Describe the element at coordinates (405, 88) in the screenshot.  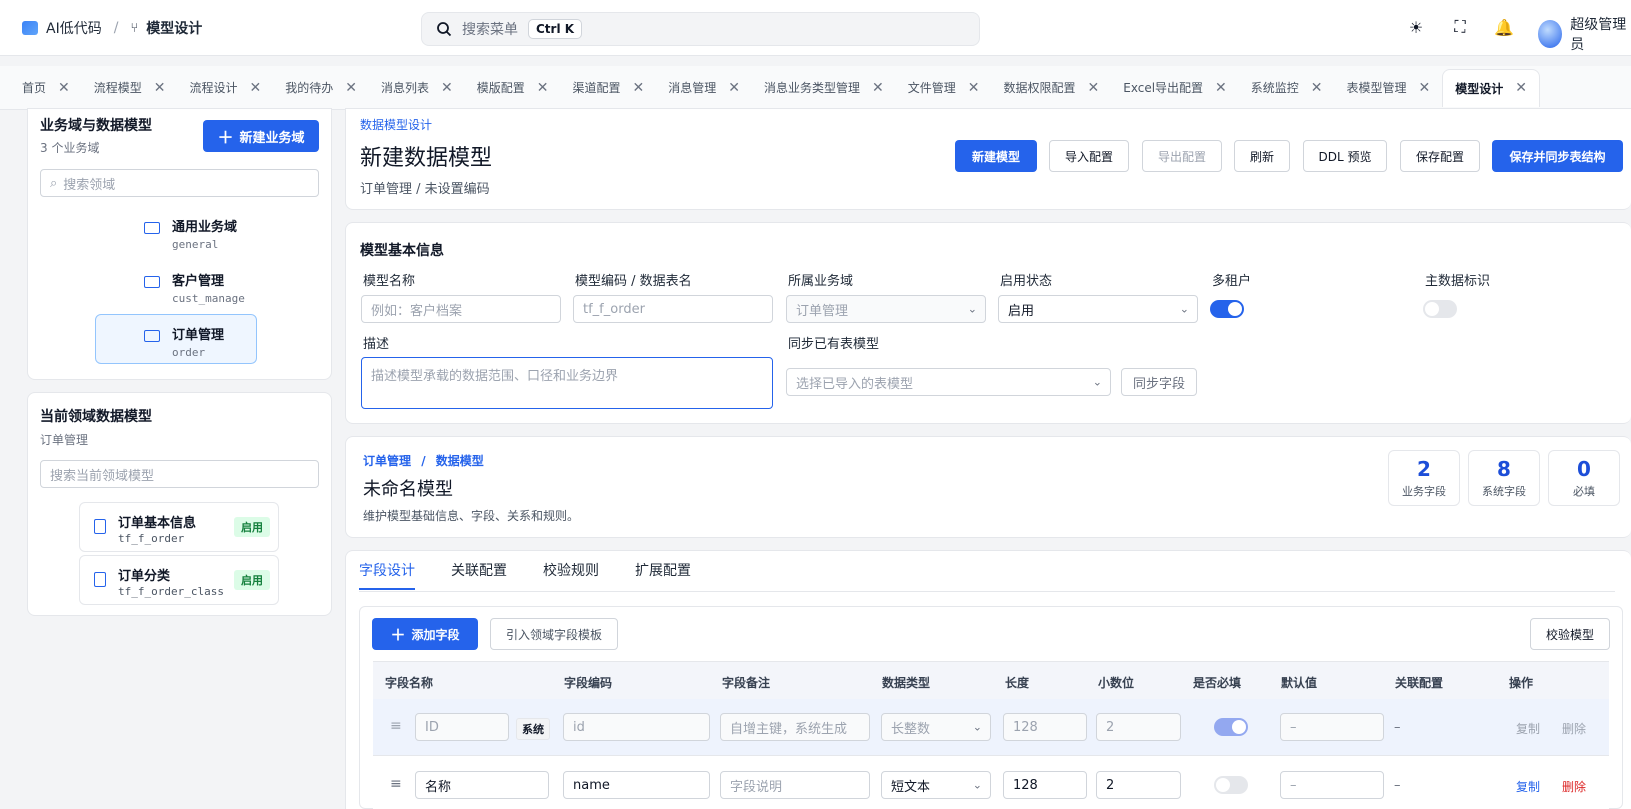
I see `tab-label: 消息列表` at that location.